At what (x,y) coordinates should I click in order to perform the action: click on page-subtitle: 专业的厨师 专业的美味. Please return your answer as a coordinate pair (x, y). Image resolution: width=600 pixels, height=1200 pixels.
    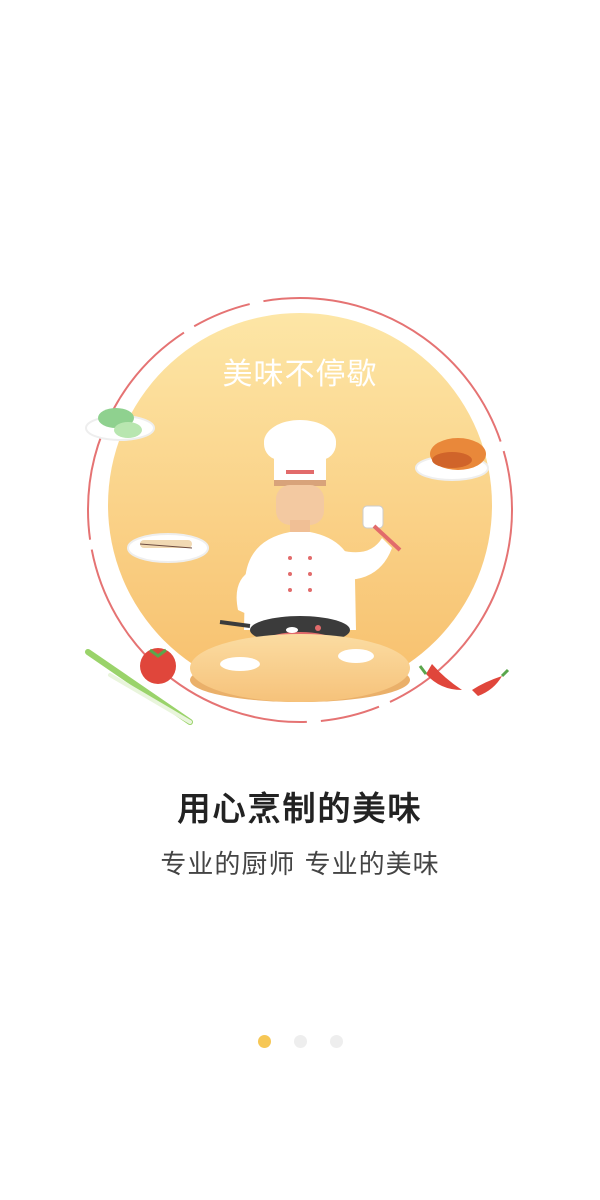
    Looking at the image, I should click on (300, 865).